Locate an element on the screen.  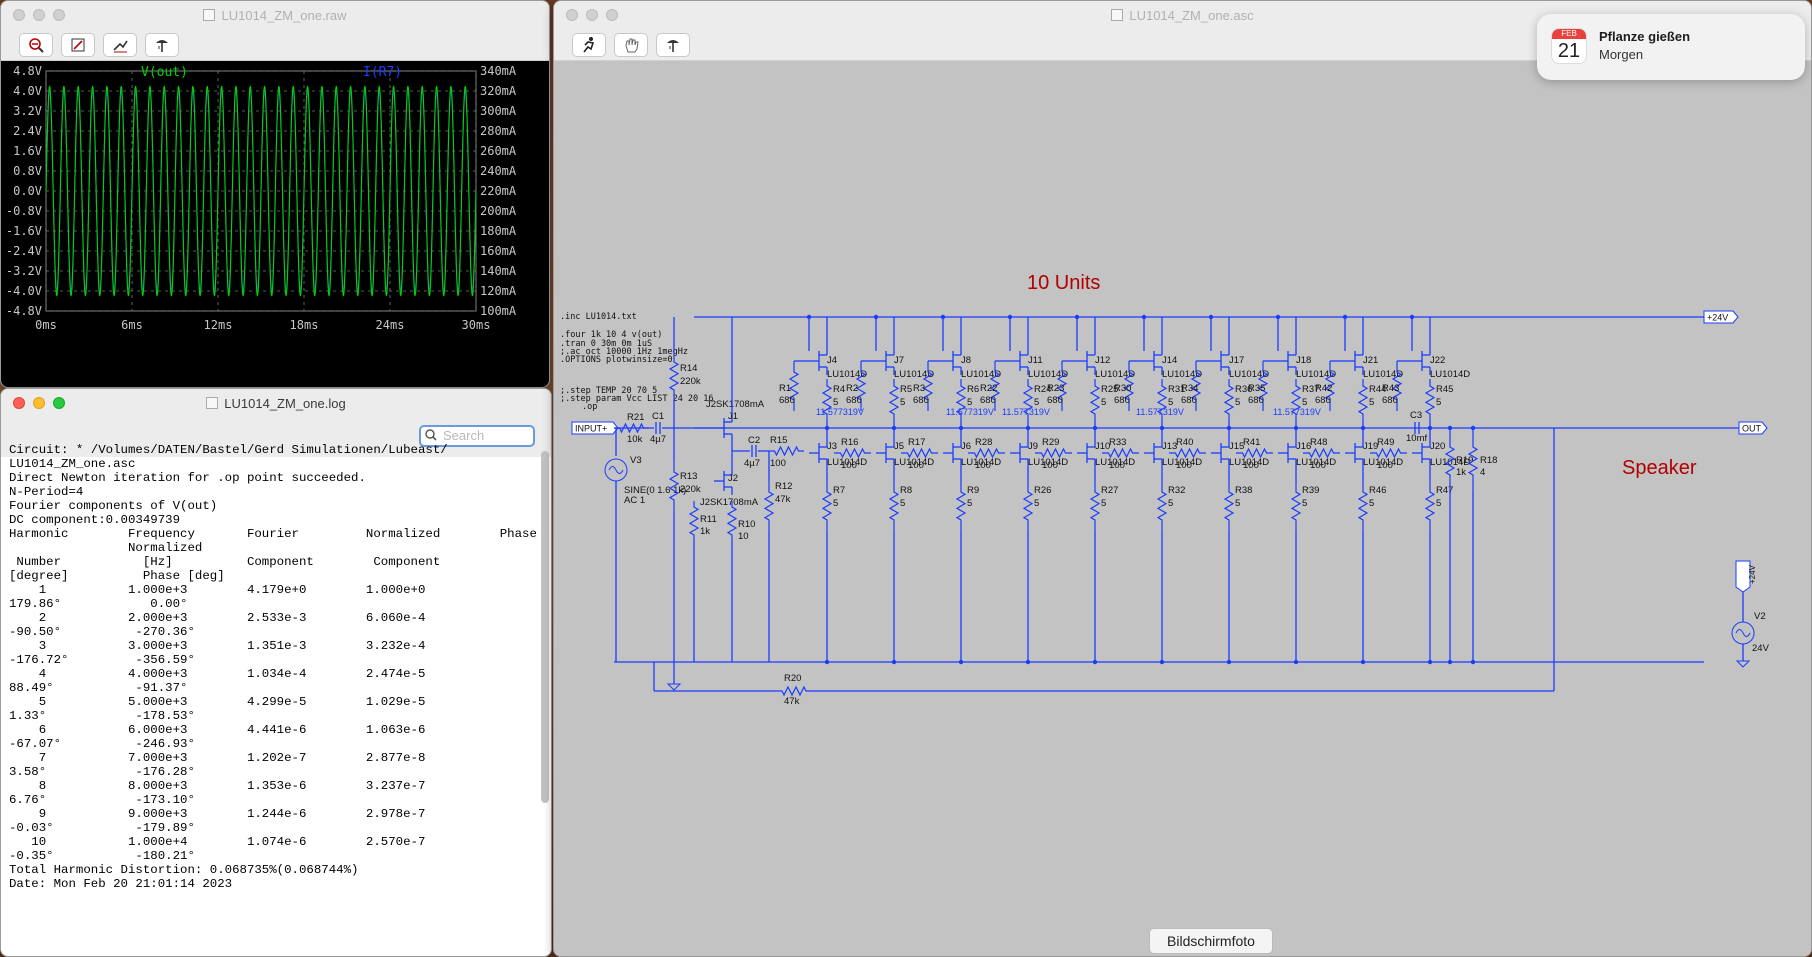
y-left-tick: 0.0V is located at coordinates (27, 191).